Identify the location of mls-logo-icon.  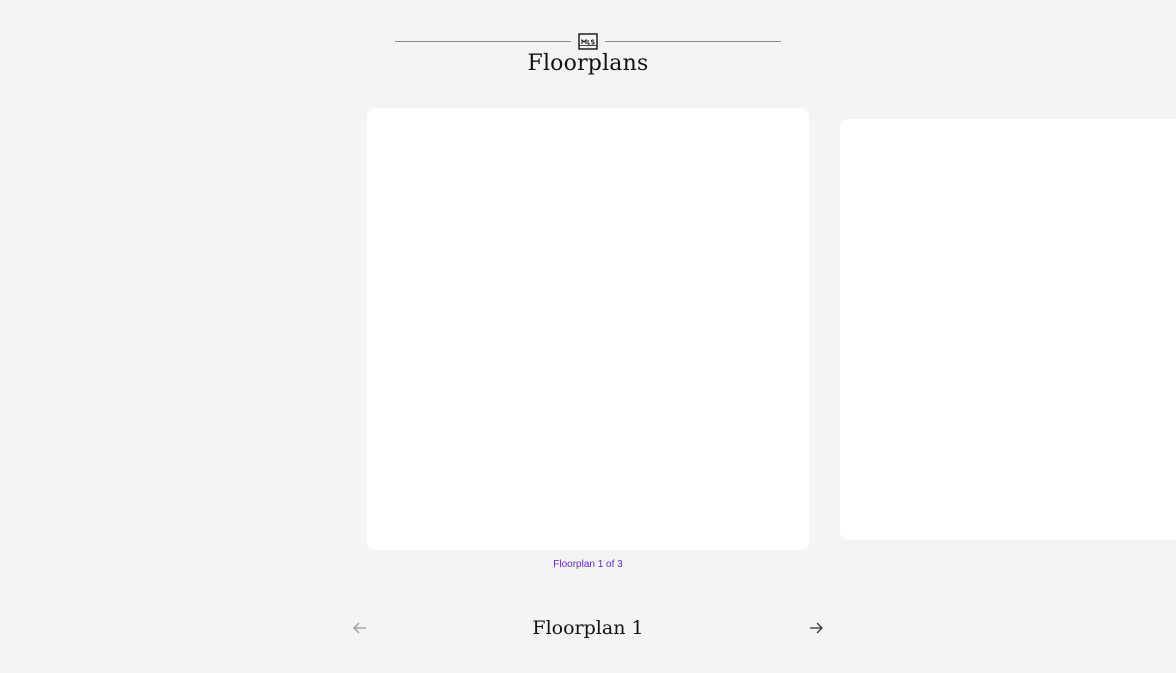
(588, 41).